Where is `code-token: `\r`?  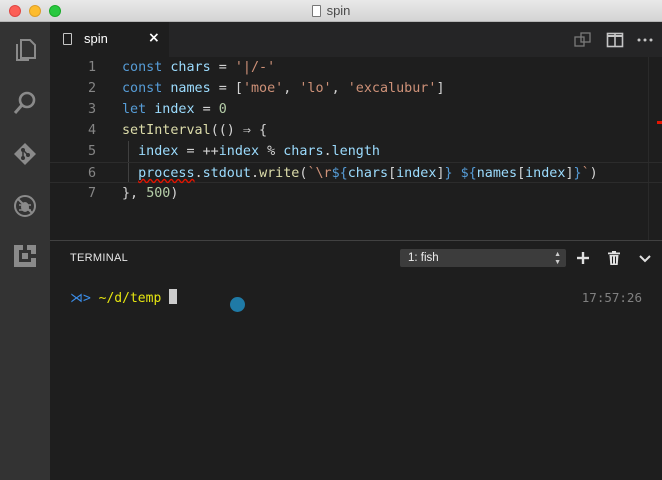 code-token: `\r is located at coordinates (319, 173).